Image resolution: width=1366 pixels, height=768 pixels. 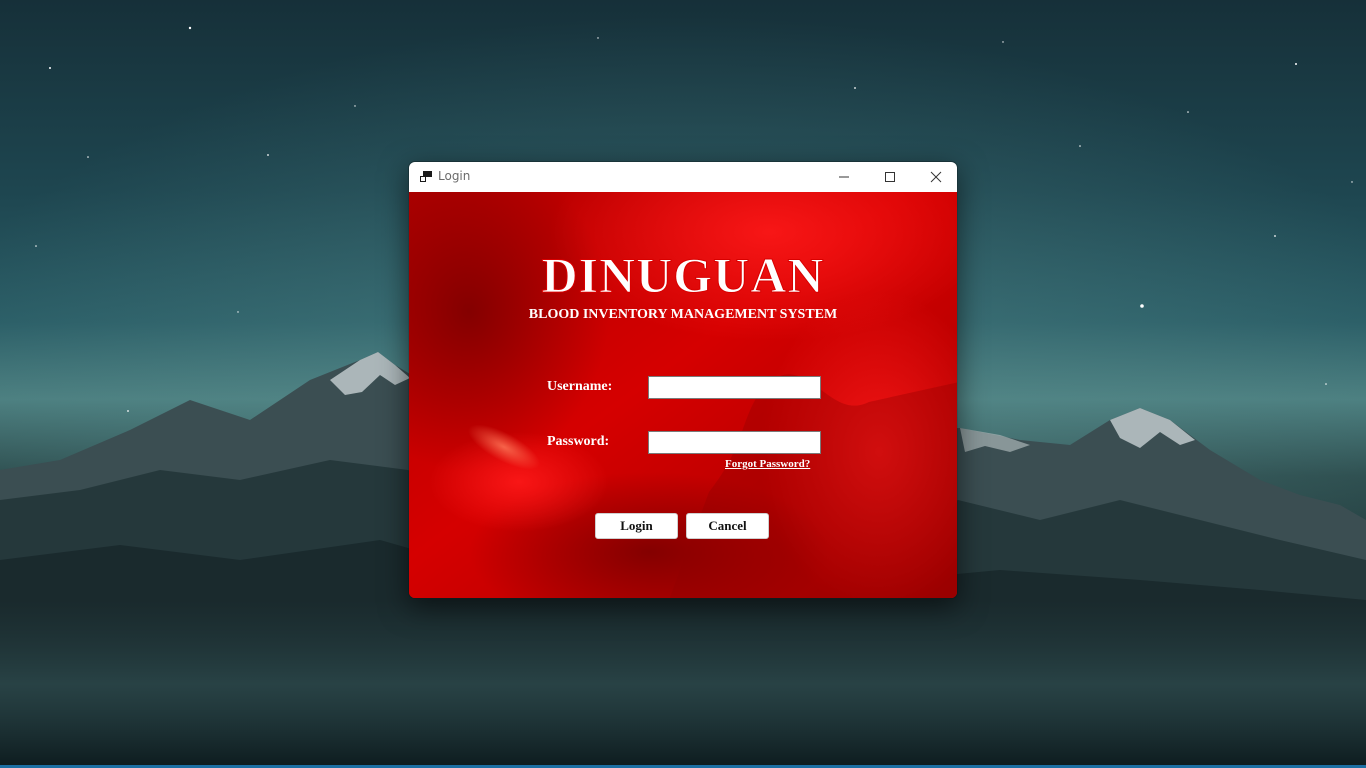 What do you see at coordinates (683, 177) in the screenshot?
I see `title-bar: Login` at bounding box center [683, 177].